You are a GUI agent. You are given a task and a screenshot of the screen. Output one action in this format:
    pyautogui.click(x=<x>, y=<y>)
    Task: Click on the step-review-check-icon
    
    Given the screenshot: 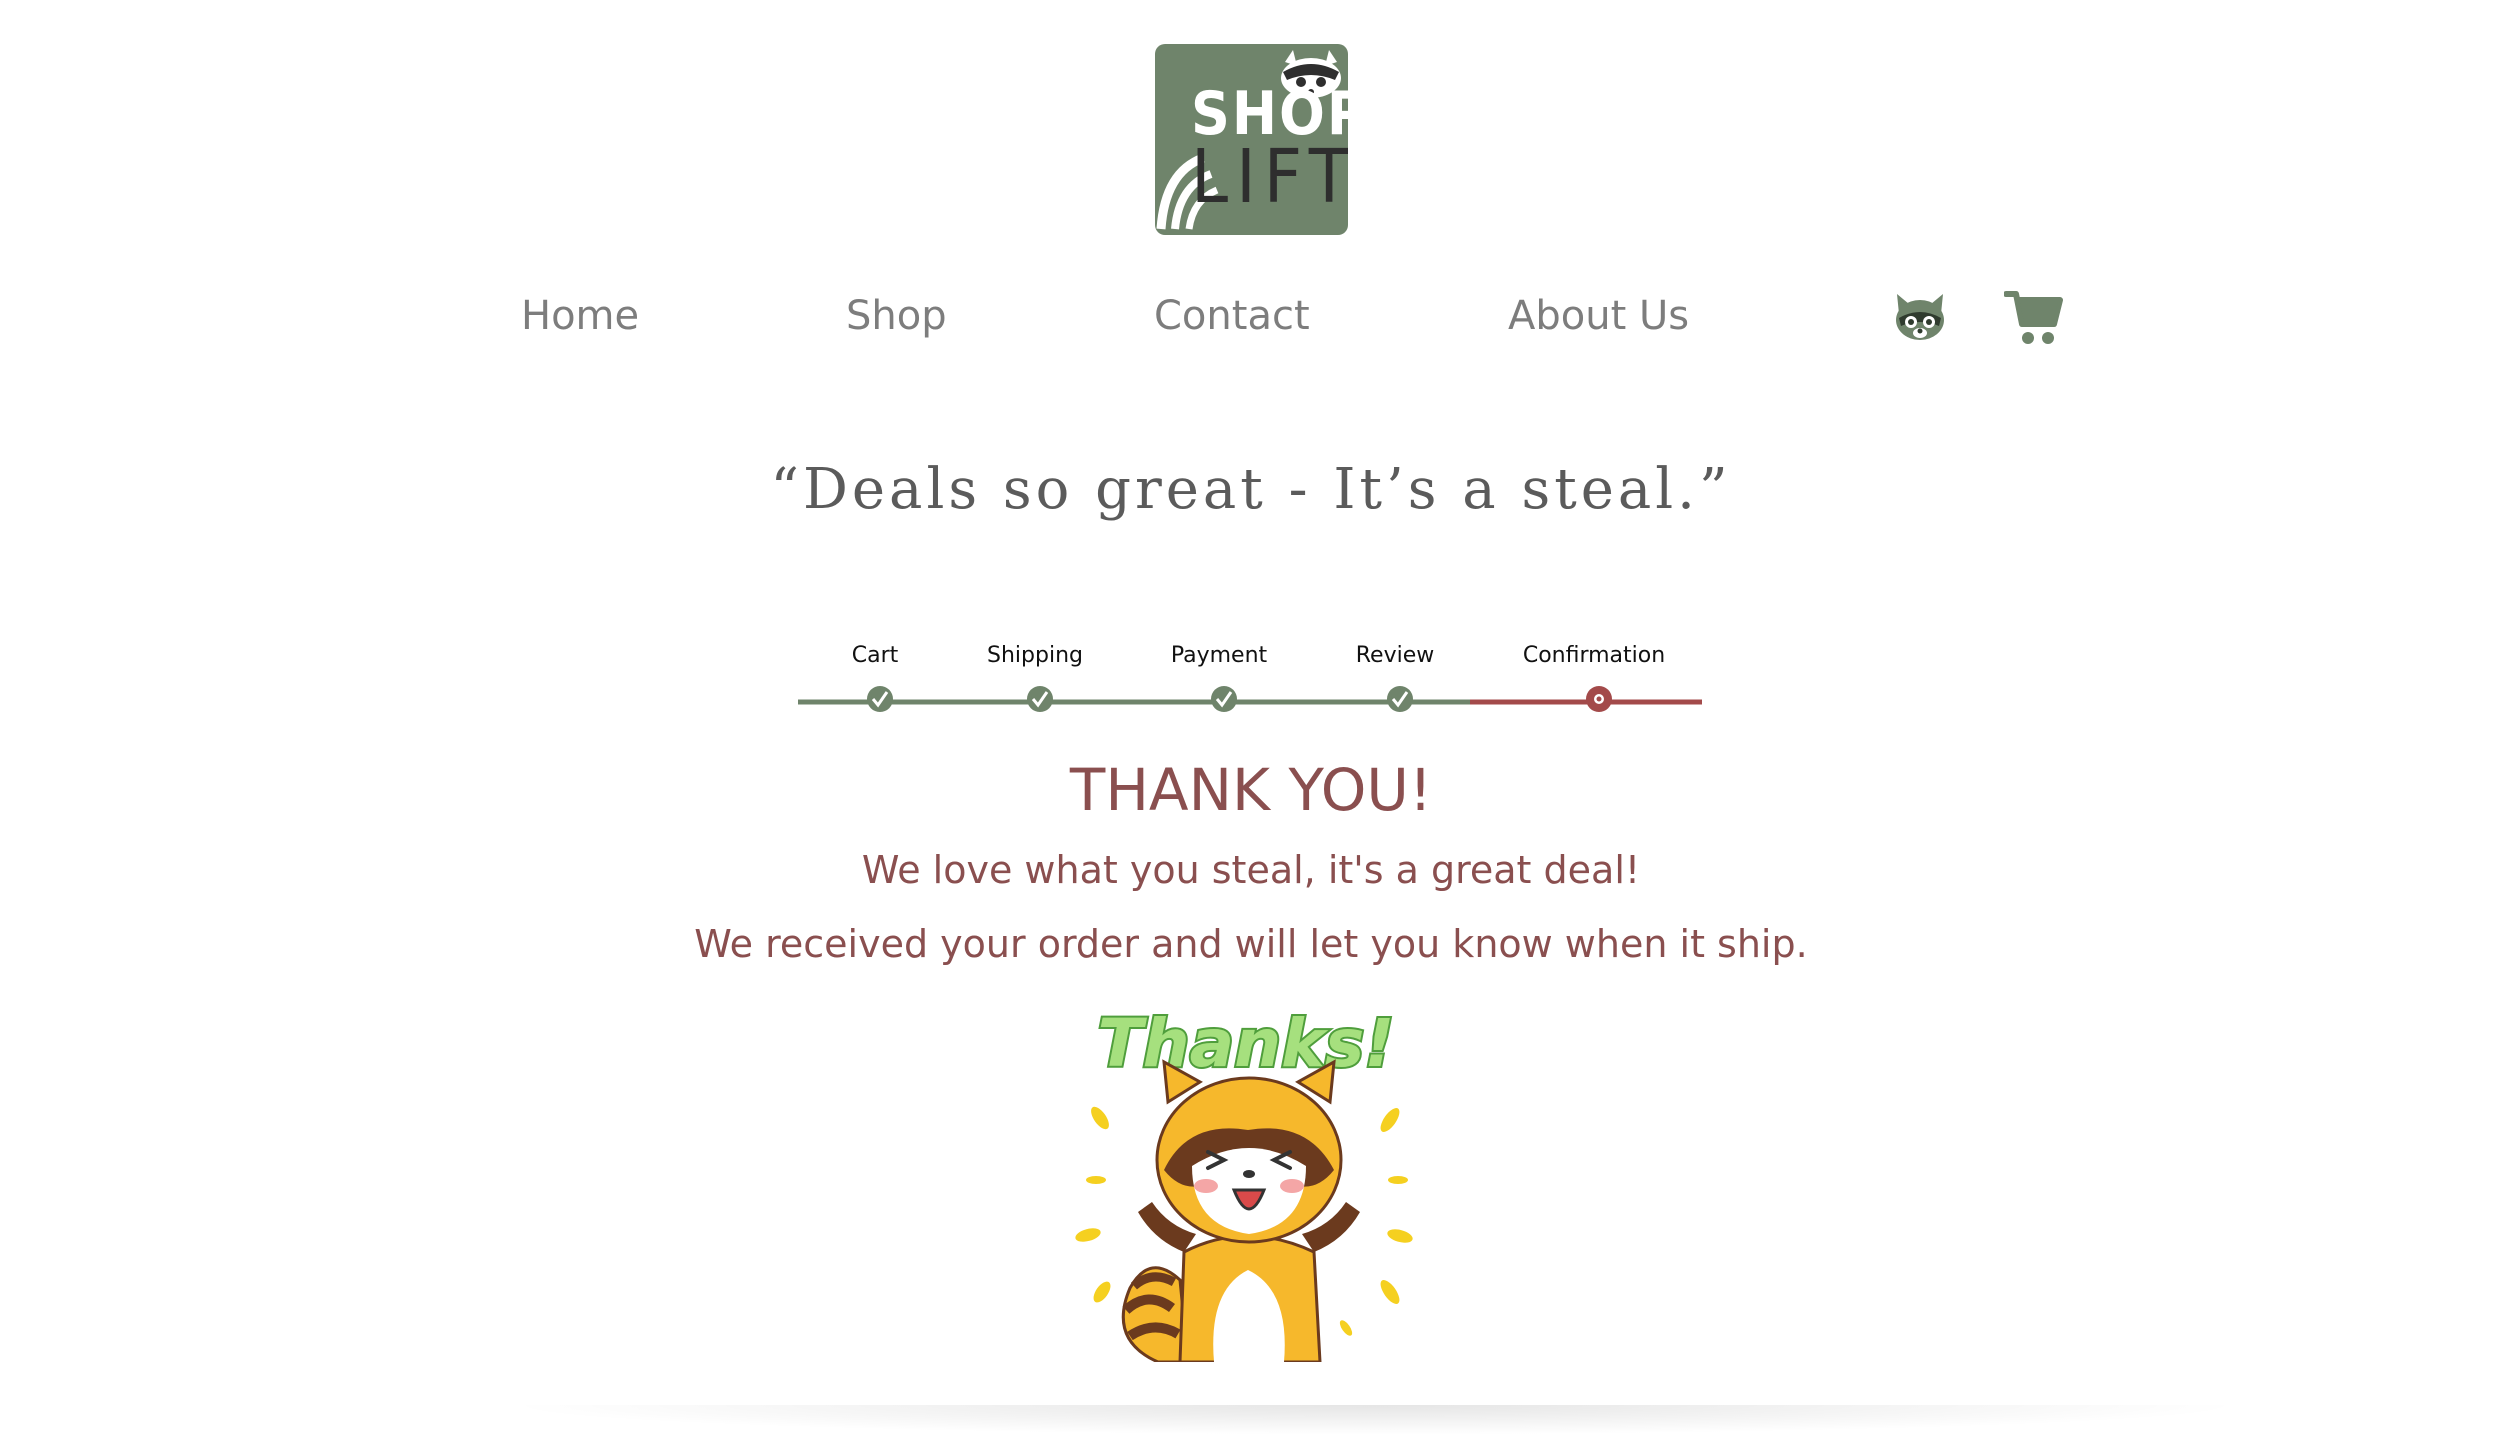 What is the action you would take?
    pyautogui.click(x=1400, y=699)
    